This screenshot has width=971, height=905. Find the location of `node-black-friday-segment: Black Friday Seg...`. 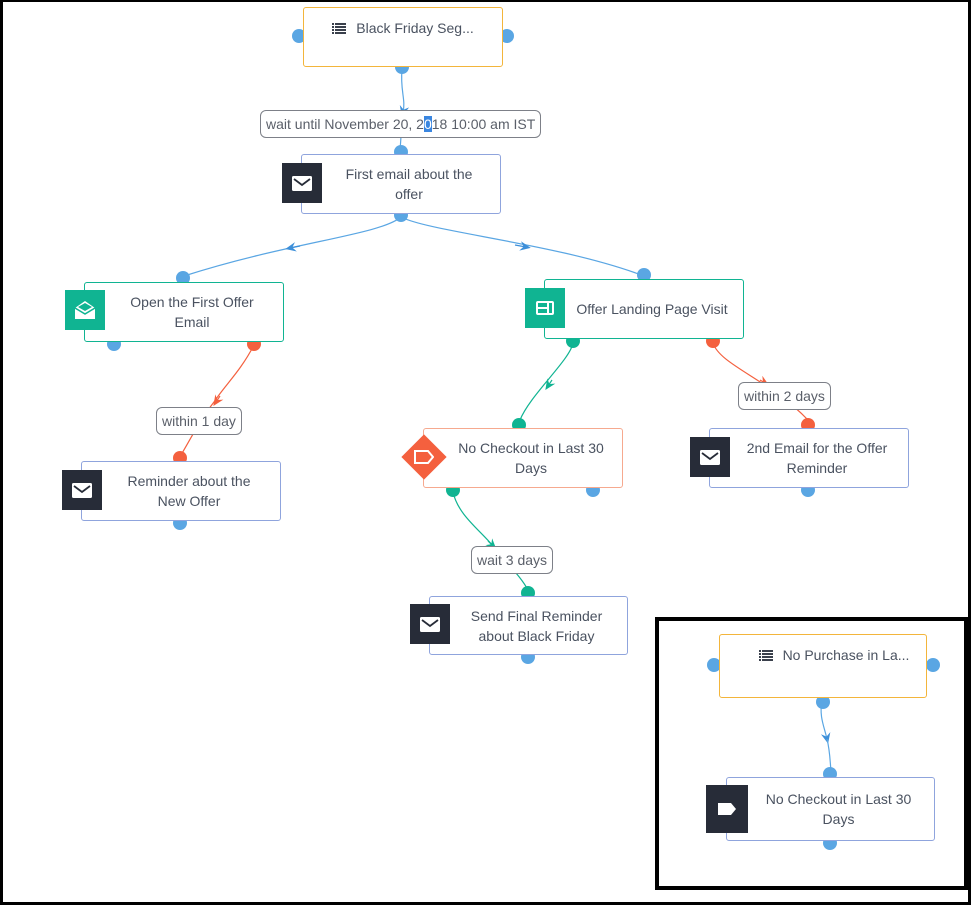

node-black-friday-segment: Black Friday Seg... is located at coordinates (403, 37).